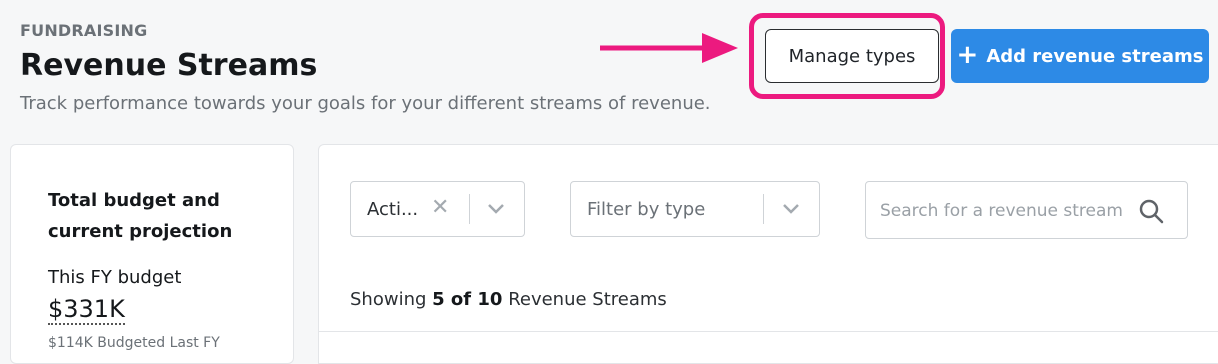  I want to click on divider, so click(768, 331).